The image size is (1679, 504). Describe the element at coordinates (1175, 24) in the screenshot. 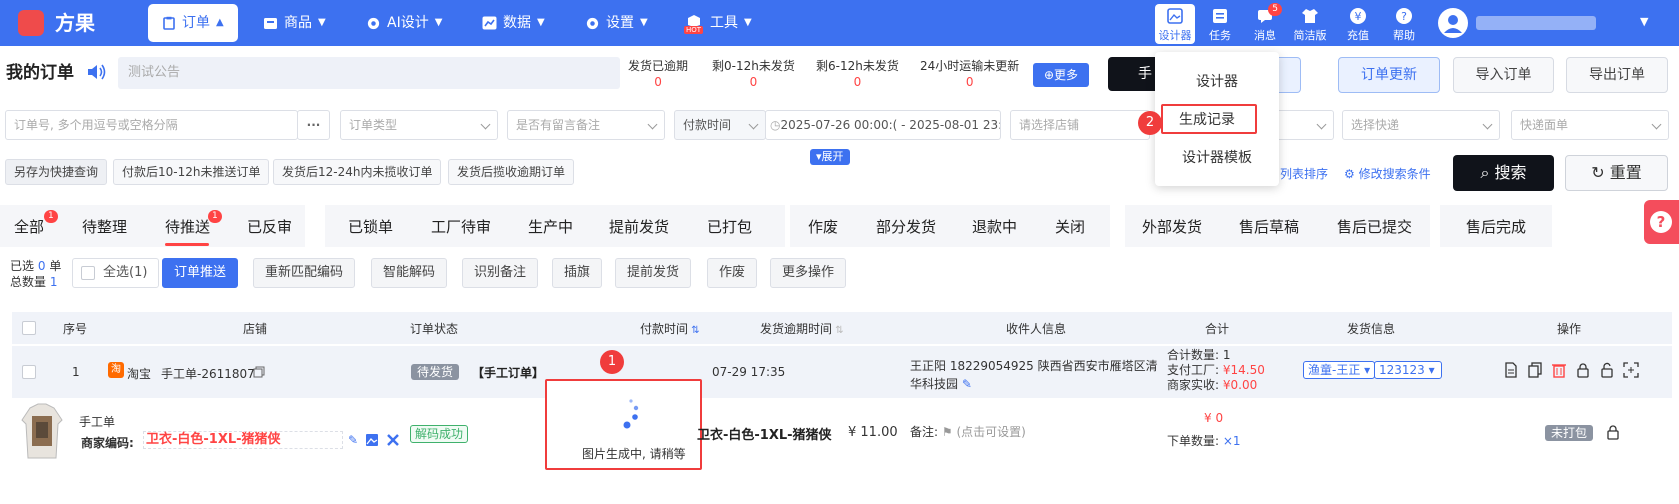

I see `top-designer: 设计器` at that location.